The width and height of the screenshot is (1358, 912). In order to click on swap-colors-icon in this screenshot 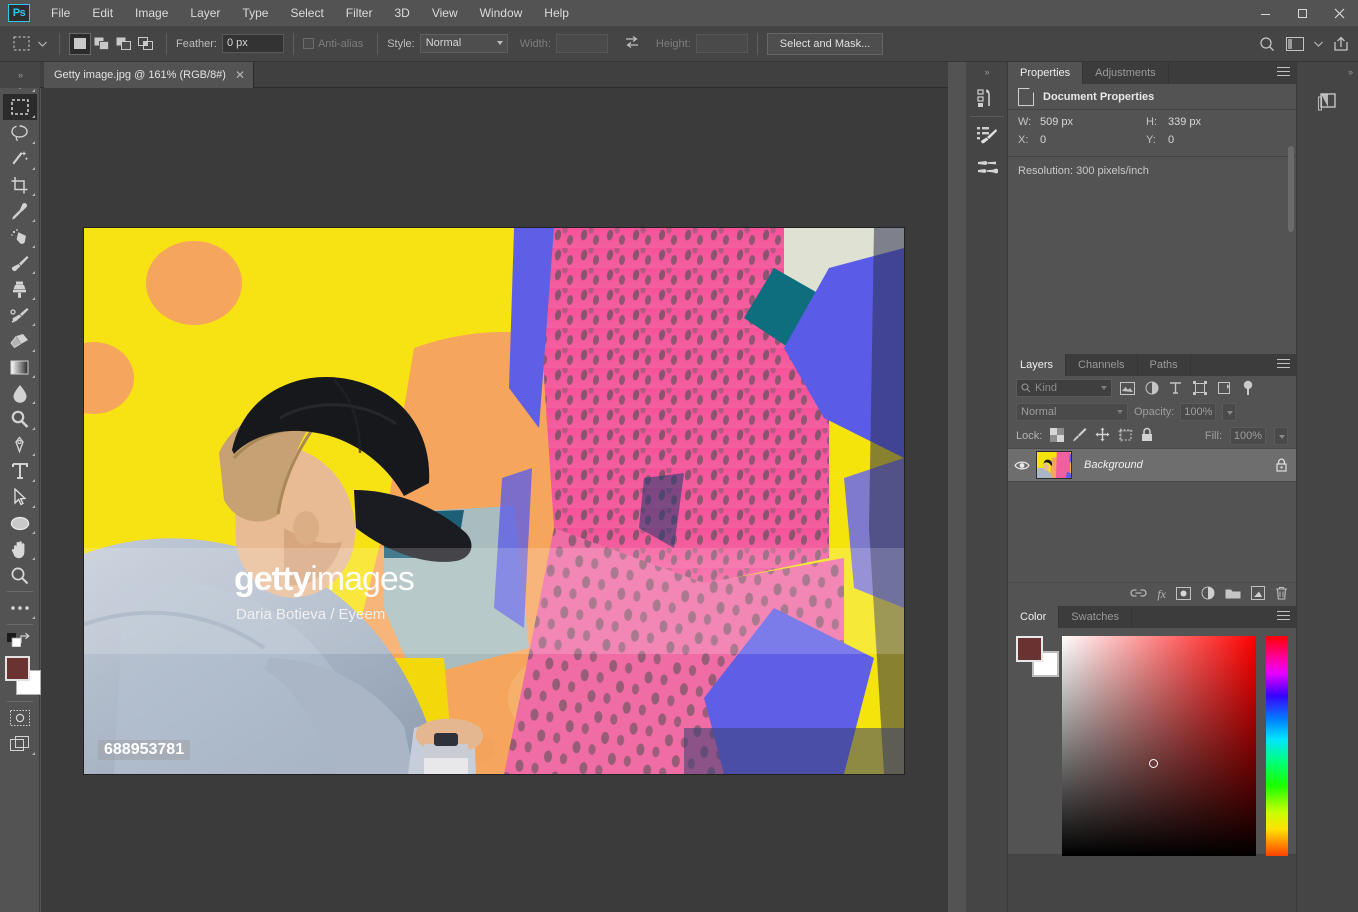, I will do `click(26, 640)`.